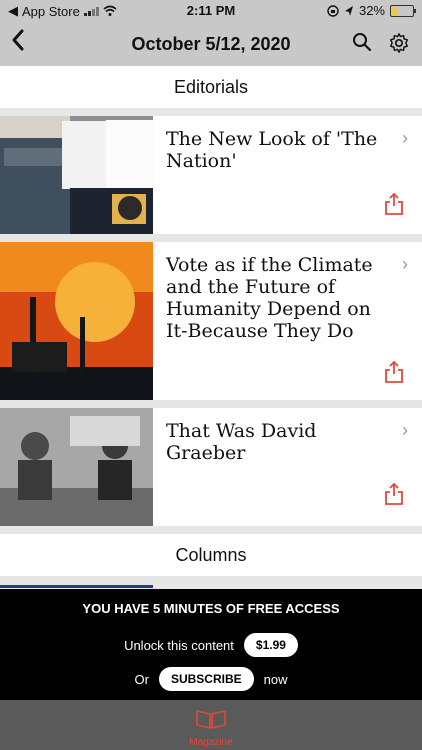 This screenshot has height=750, width=422. What do you see at coordinates (179, 645) in the screenshot?
I see `unlock-text: Unlock this content` at bounding box center [179, 645].